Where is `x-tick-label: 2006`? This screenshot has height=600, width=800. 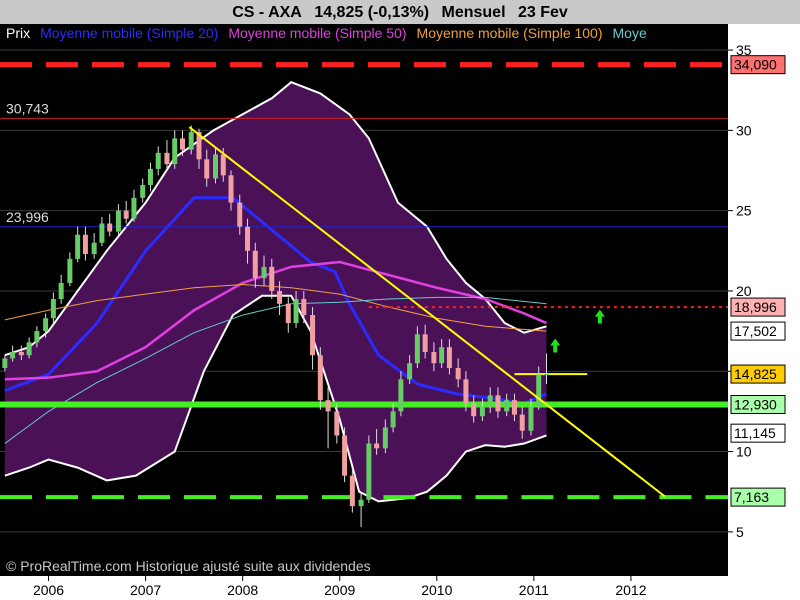 x-tick-label: 2006 is located at coordinates (48, 590).